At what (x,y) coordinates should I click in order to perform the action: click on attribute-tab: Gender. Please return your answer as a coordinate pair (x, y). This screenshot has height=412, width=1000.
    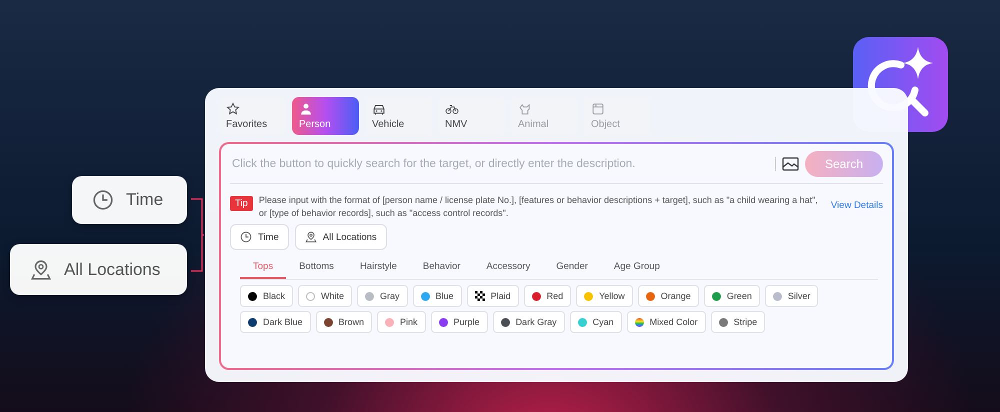
    Looking at the image, I should click on (572, 268).